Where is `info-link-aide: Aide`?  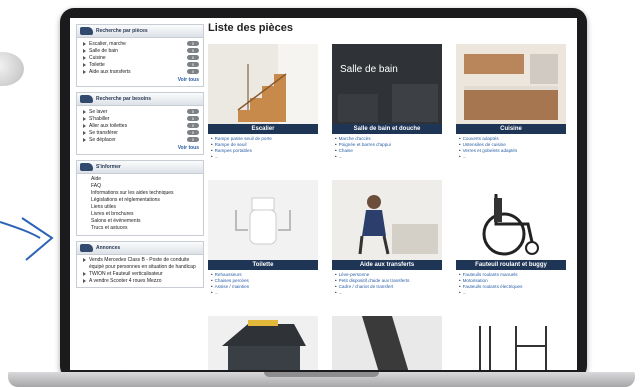 info-link-aide: Aide is located at coordinates (145, 179).